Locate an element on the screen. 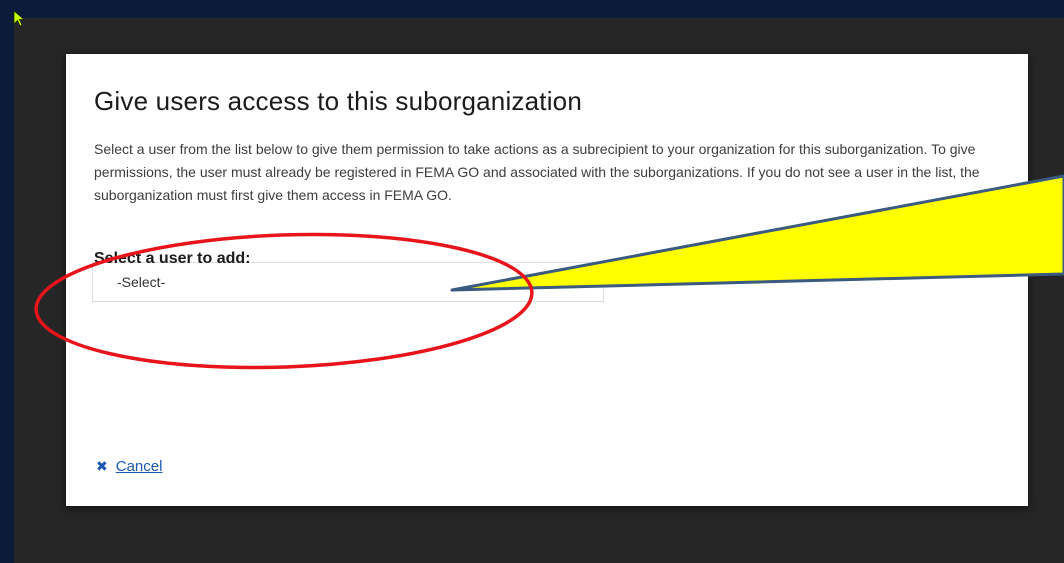 The image size is (1064, 563). user-select: -Select- ▾ is located at coordinates (348, 282).